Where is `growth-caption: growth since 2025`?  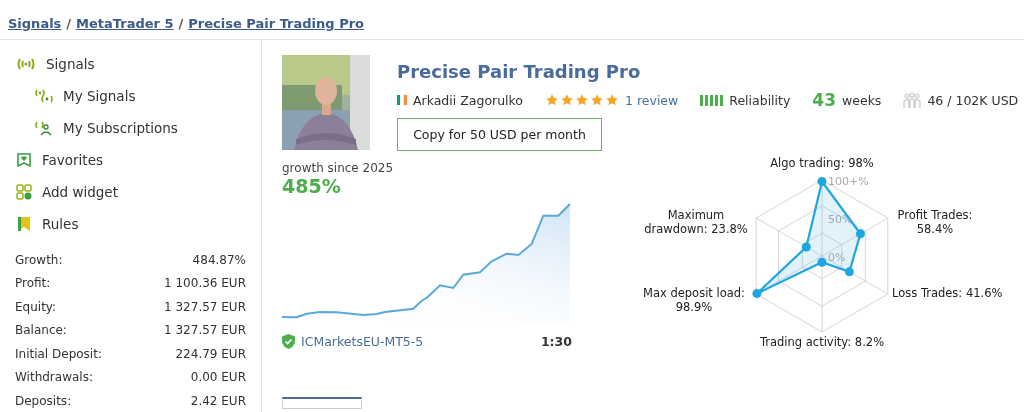 growth-caption: growth since 2025 is located at coordinates (338, 168).